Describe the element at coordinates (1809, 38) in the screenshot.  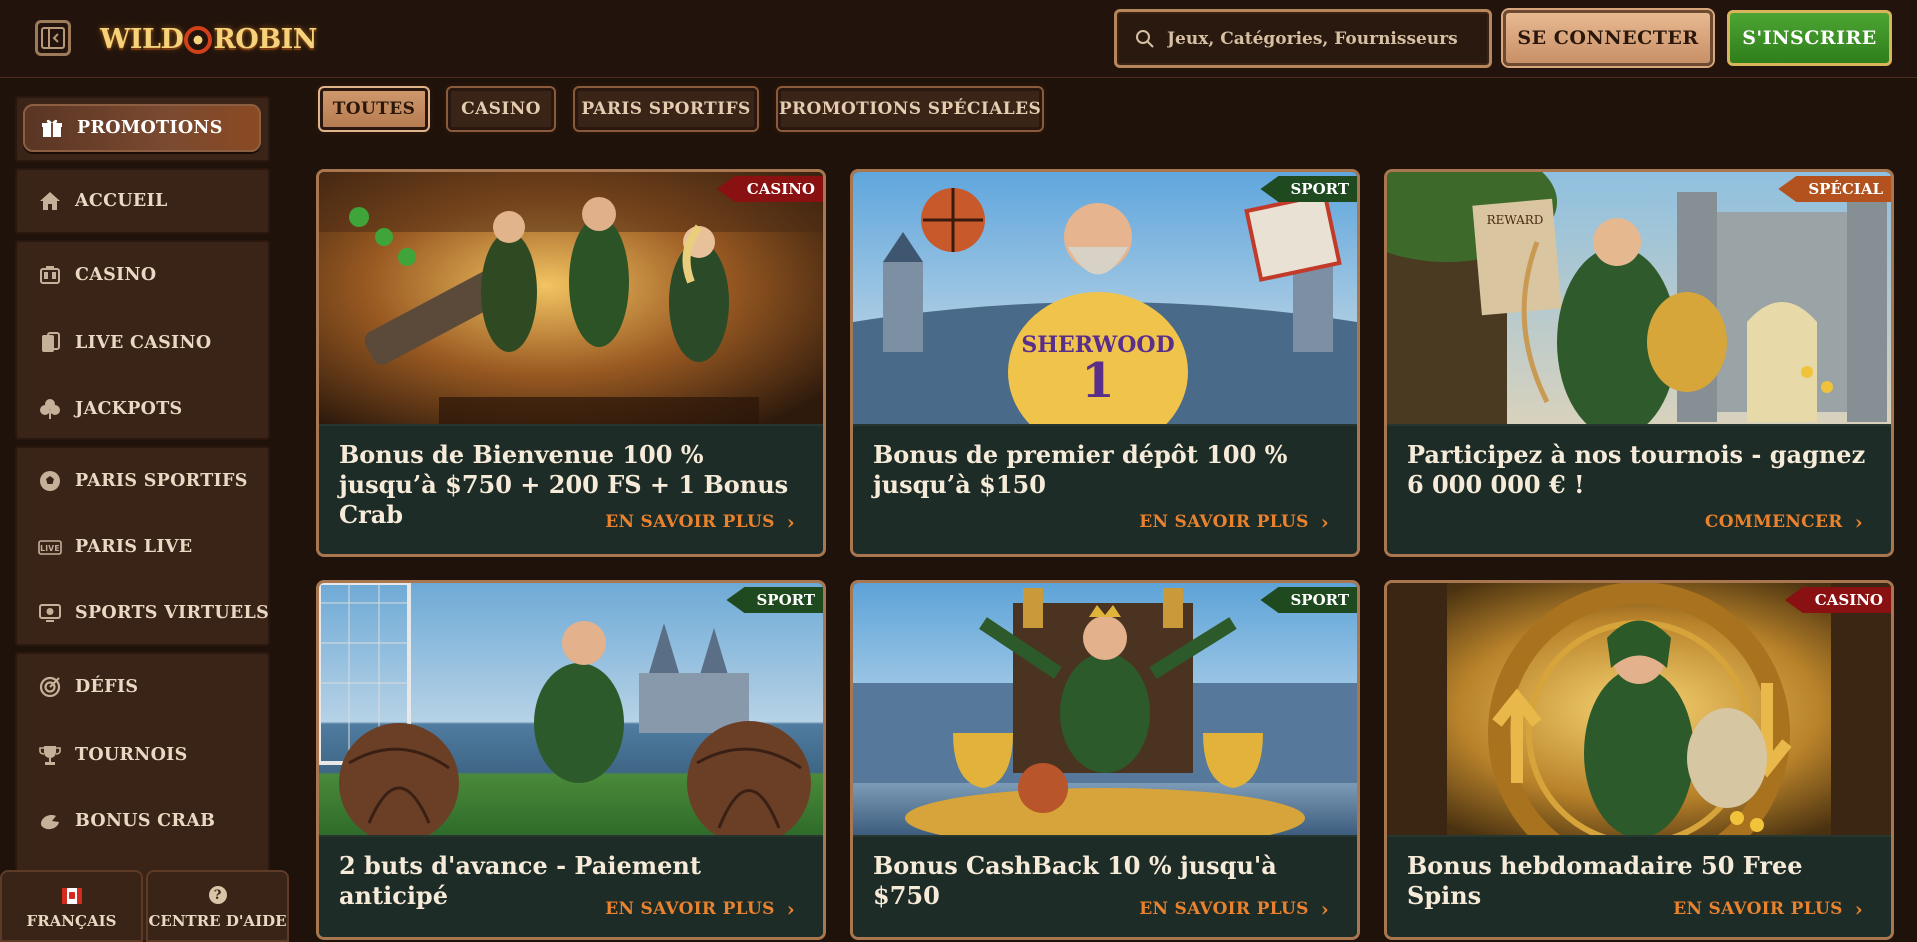
I see `signup-button: S'INSCRIRE` at that location.